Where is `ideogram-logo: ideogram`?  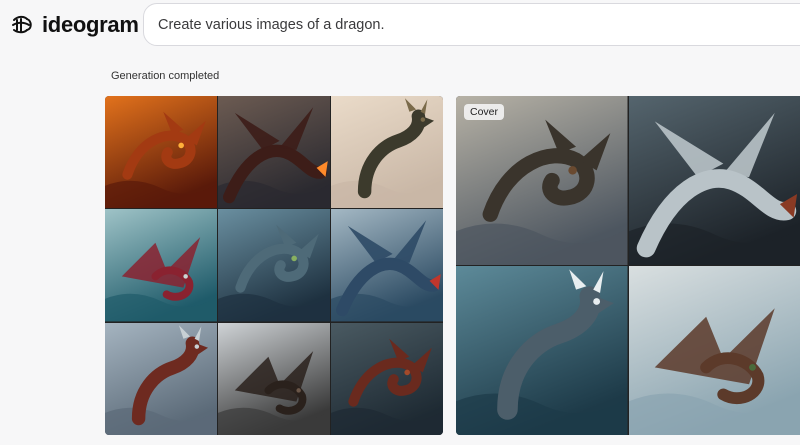 ideogram-logo: ideogram is located at coordinates (74, 25).